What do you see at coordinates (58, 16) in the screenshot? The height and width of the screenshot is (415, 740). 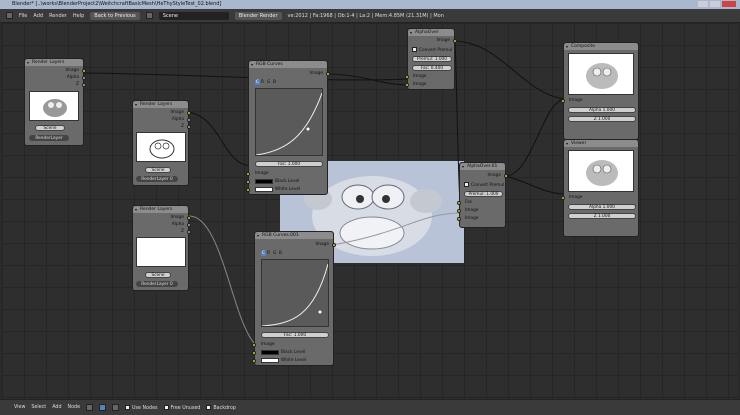 I see `menu-render: Render` at bounding box center [58, 16].